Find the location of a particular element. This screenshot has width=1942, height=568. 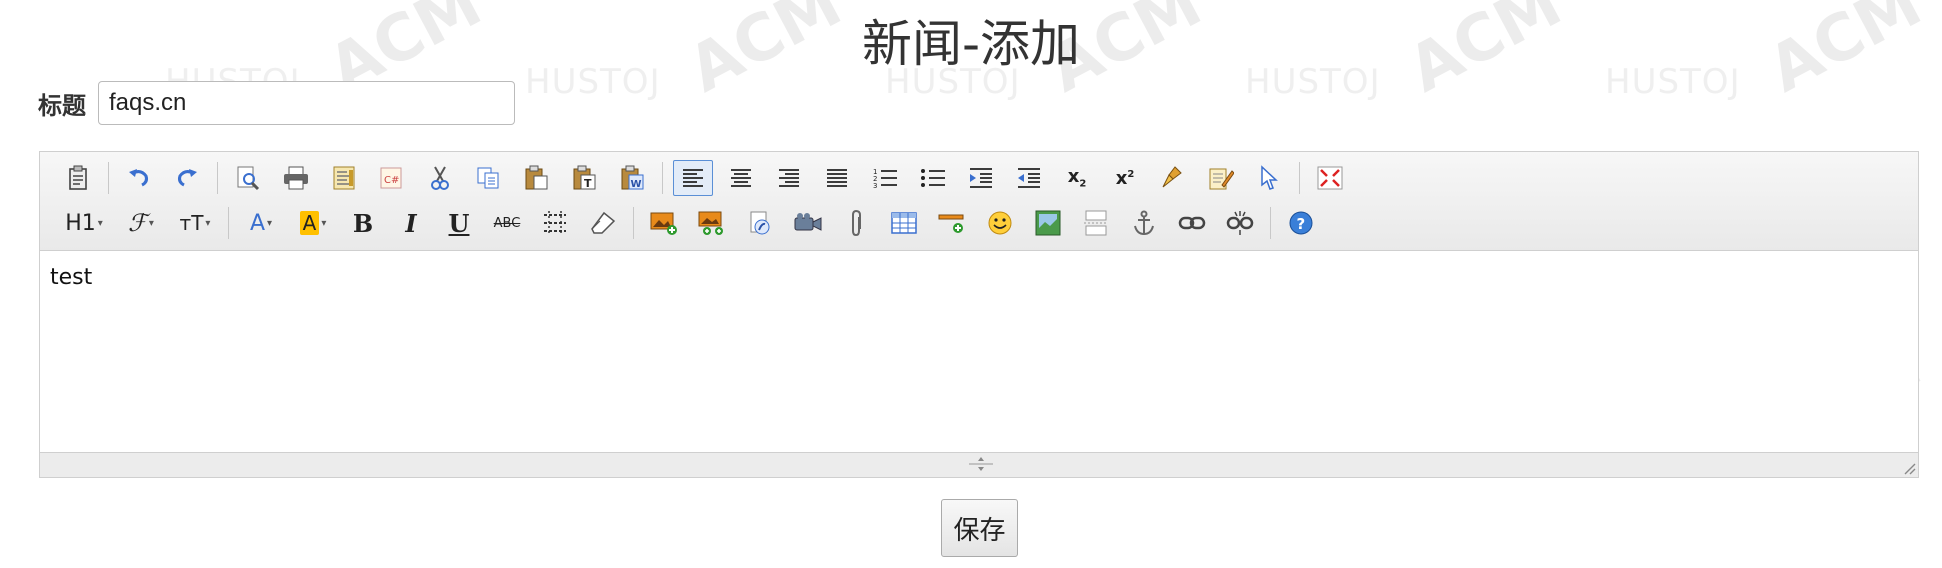

insert-multi-image-icon is located at coordinates (712, 223).